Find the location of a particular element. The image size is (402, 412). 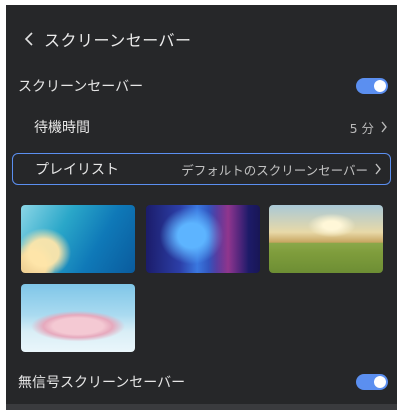

playlist-value: デフォルトのスクリーンセーバー is located at coordinates (274, 170).